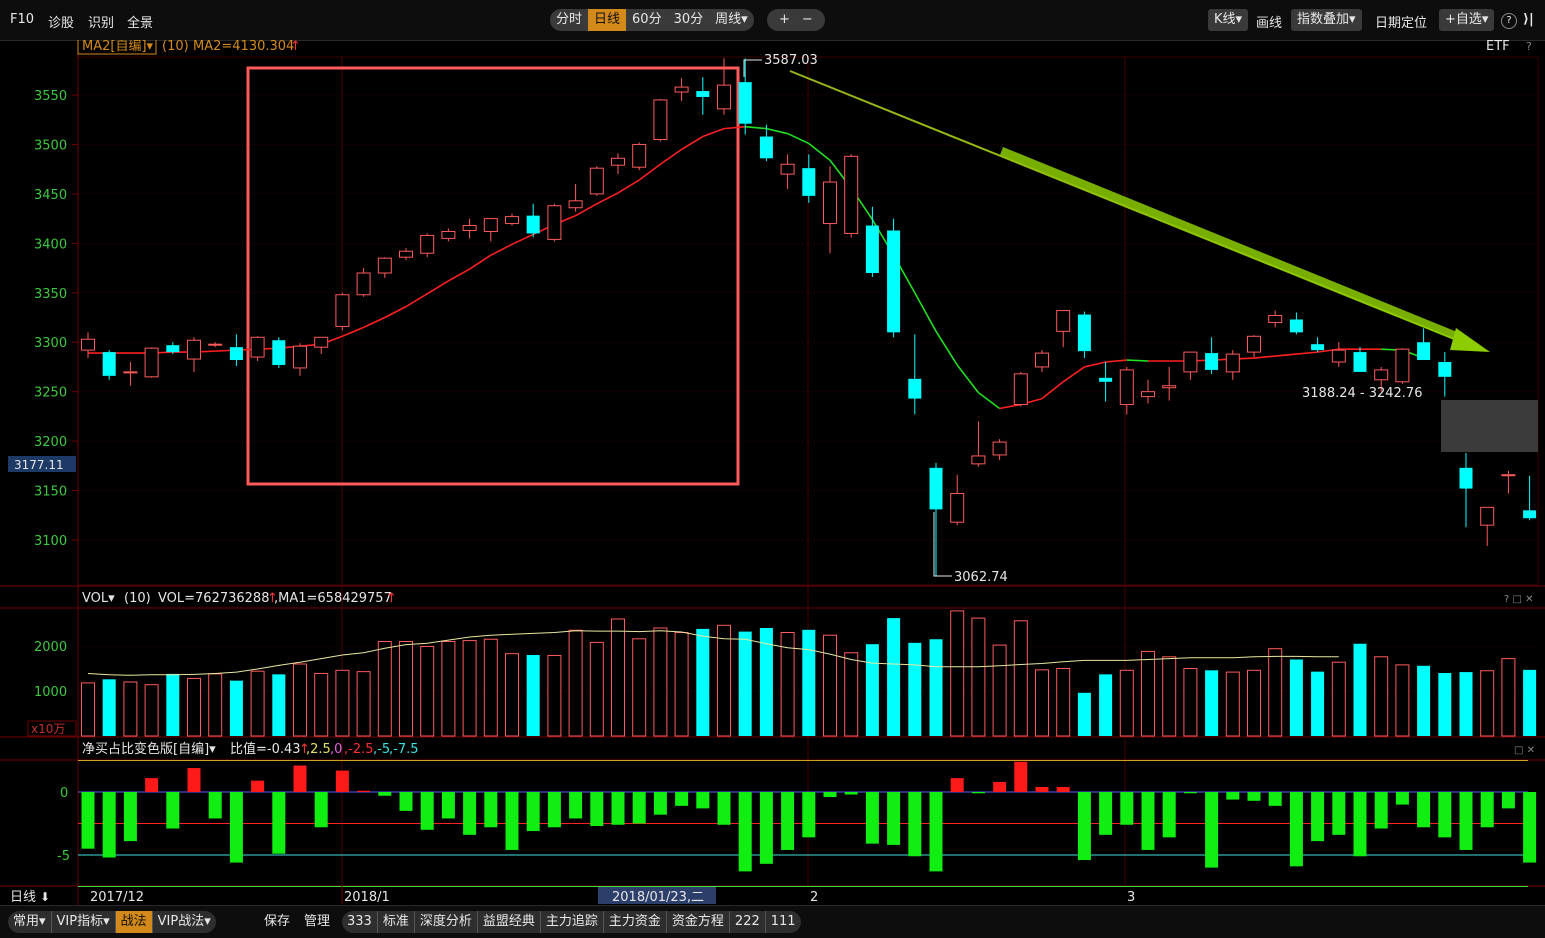 The image size is (1545, 938). Describe the element at coordinates (731, 20) in the screenshot. I see `period-tab: 周线▾` at that location.